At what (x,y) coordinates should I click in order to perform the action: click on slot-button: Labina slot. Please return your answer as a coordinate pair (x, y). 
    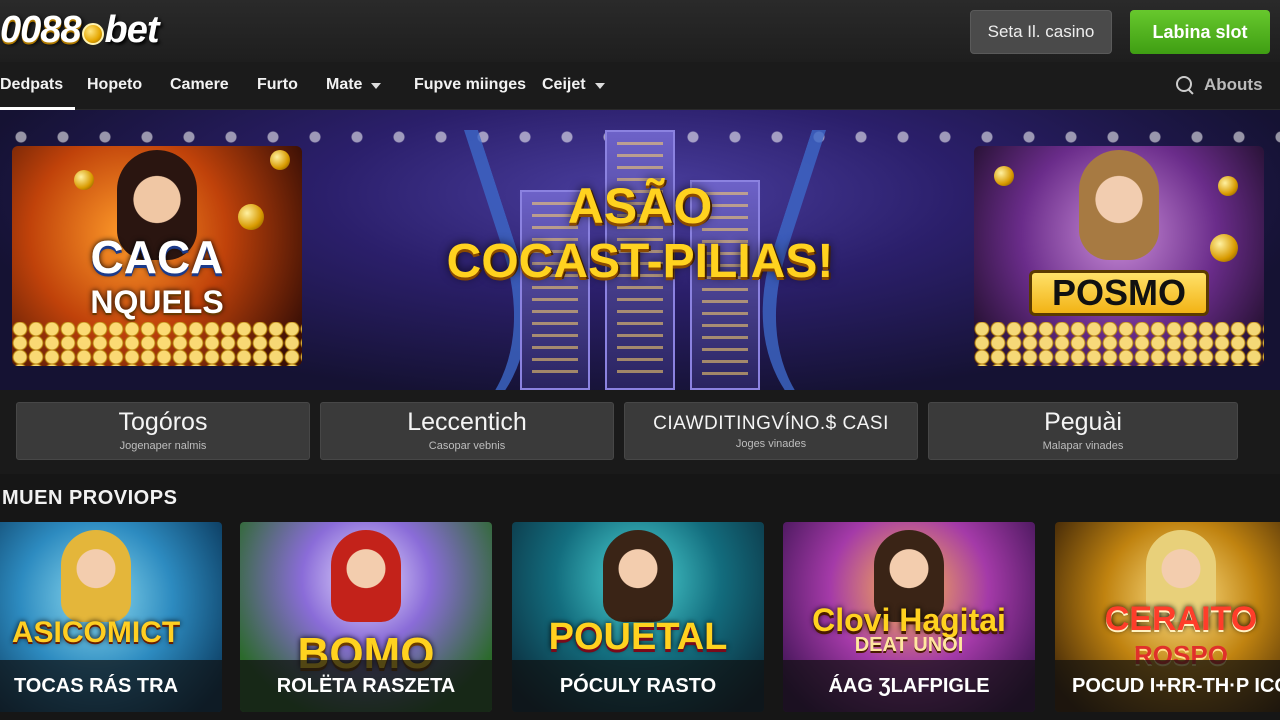
    Looking at the image, I should click on (1200, 32).